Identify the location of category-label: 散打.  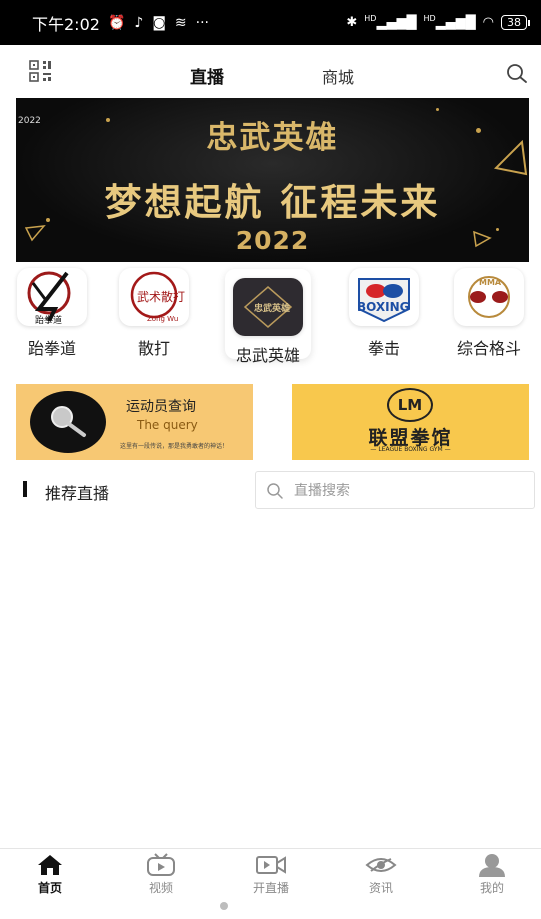
(153, 348).